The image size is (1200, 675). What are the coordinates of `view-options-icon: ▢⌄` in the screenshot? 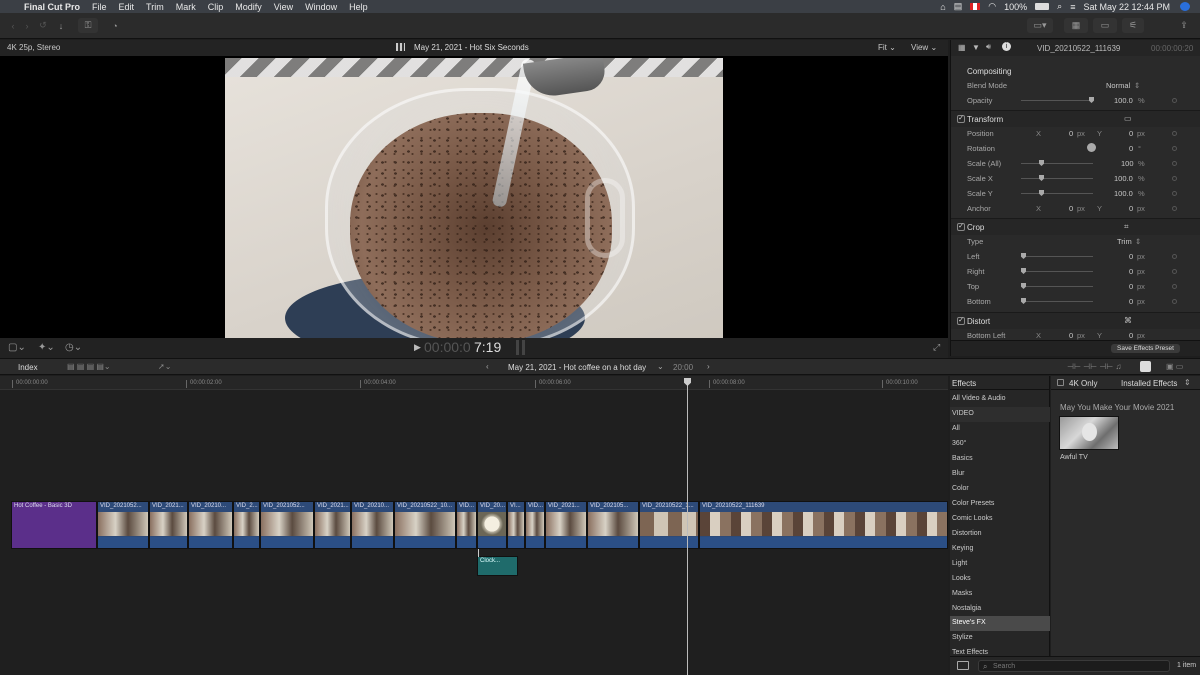 It's located at (17, 347).